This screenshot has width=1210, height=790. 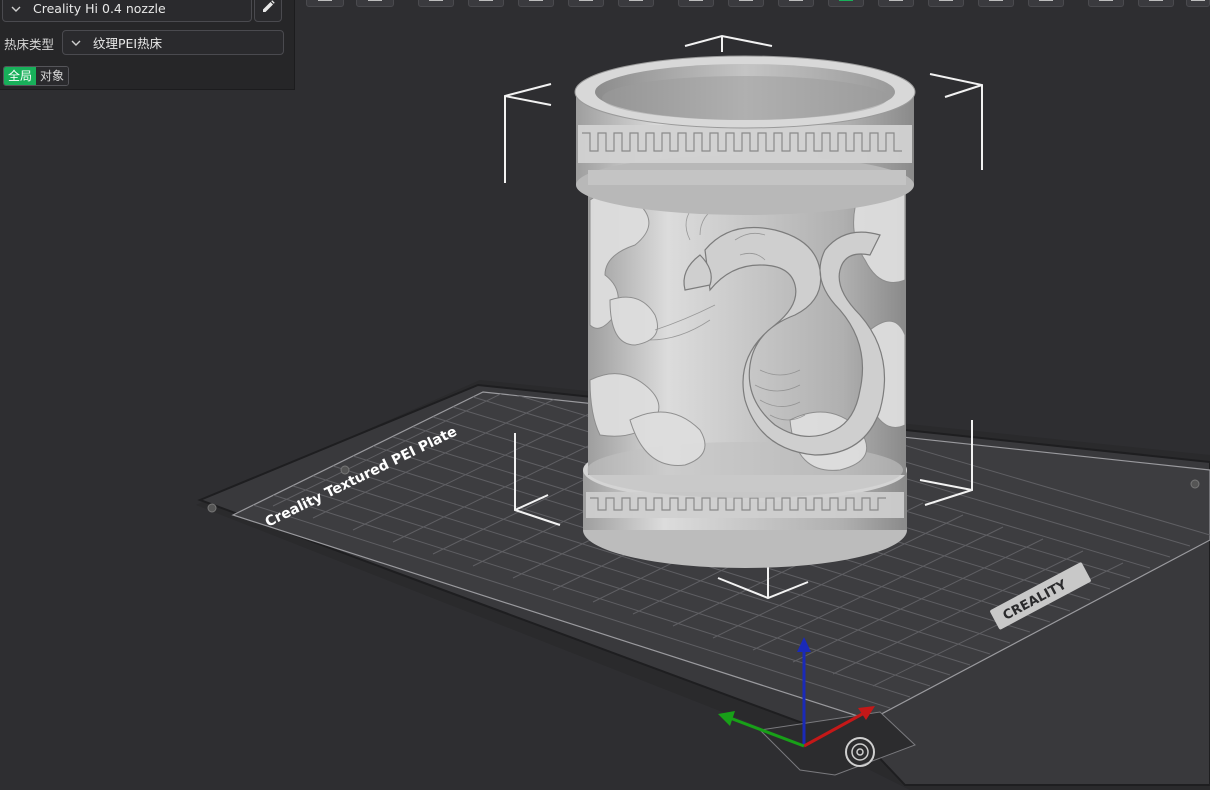 What do you see at coordinates (99, 8) in the screenshot?
I see `printer-select-value: Creality Hi 0.4 nozzle` at bounding box center [99, 8].